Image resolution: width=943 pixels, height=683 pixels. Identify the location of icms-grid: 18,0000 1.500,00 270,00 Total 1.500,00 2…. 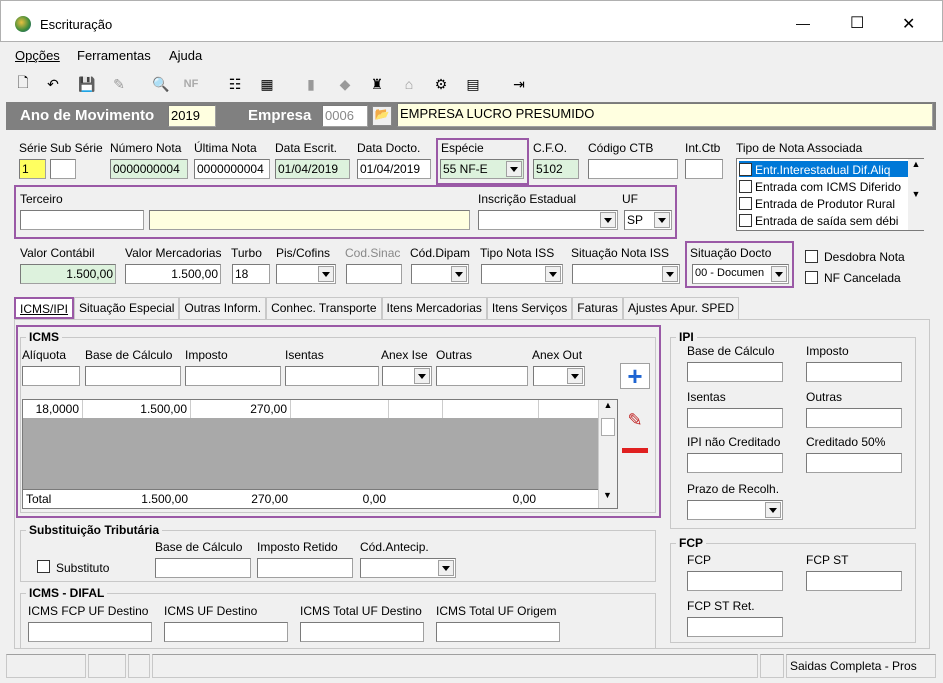
(320, 454).